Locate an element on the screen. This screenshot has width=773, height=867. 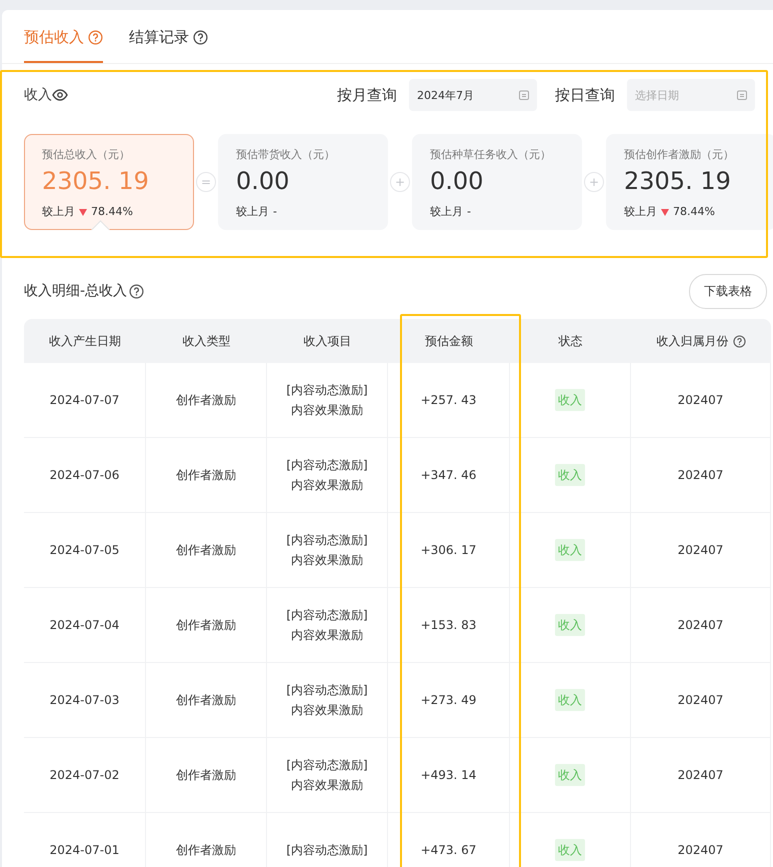
query-label: 按月查询 is located at coordinates (367, 95).